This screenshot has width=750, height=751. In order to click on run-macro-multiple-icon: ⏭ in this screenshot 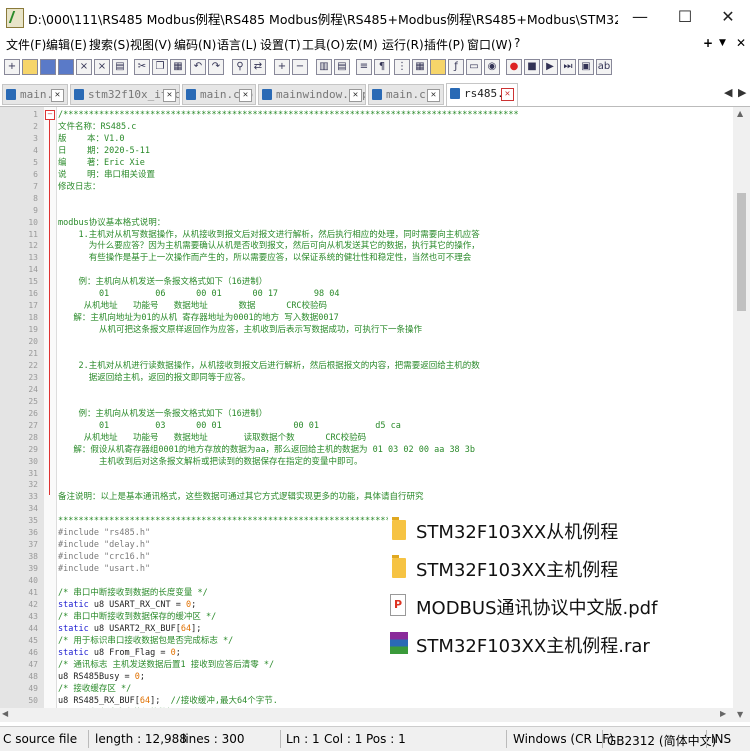, I will do `click(568, 67)`.